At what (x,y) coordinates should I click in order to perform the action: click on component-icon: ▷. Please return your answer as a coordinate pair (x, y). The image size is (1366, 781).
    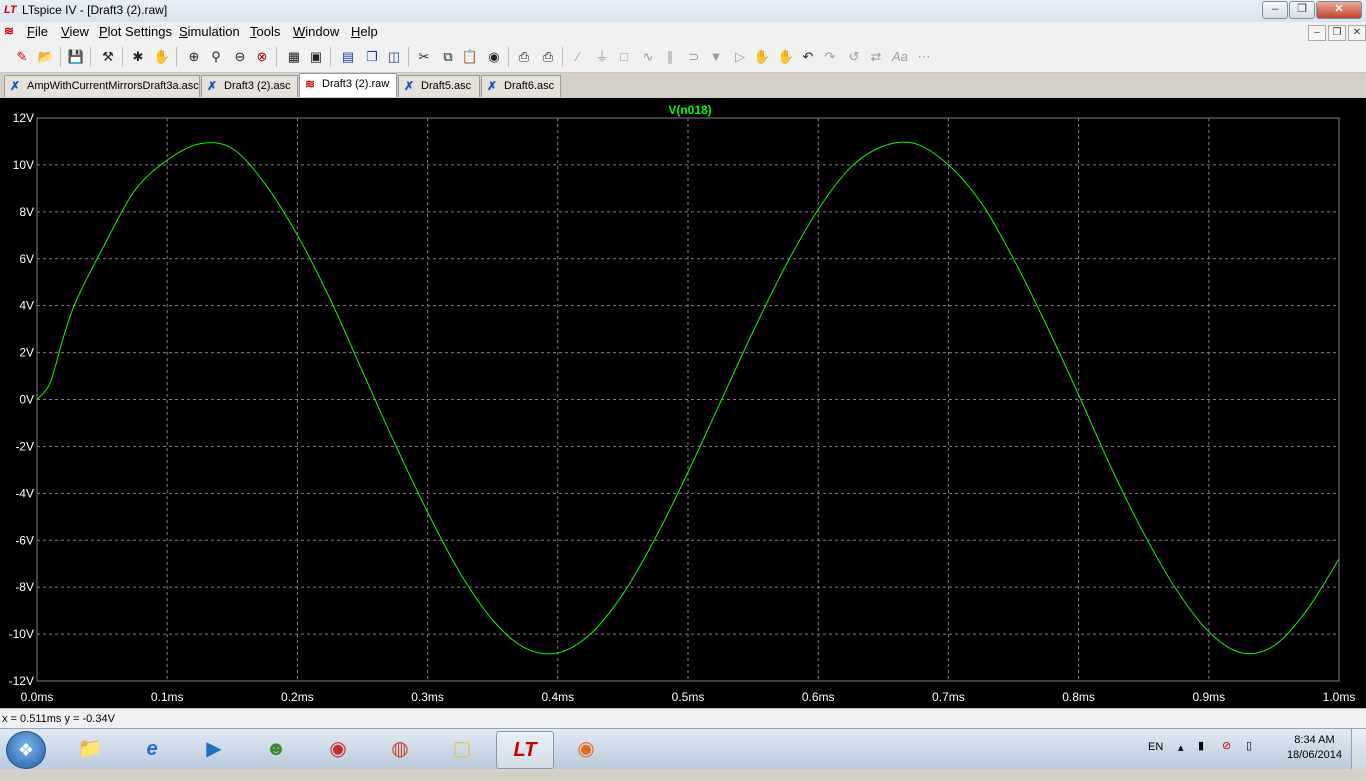
    Looking at the image, I should click on (740, 57).